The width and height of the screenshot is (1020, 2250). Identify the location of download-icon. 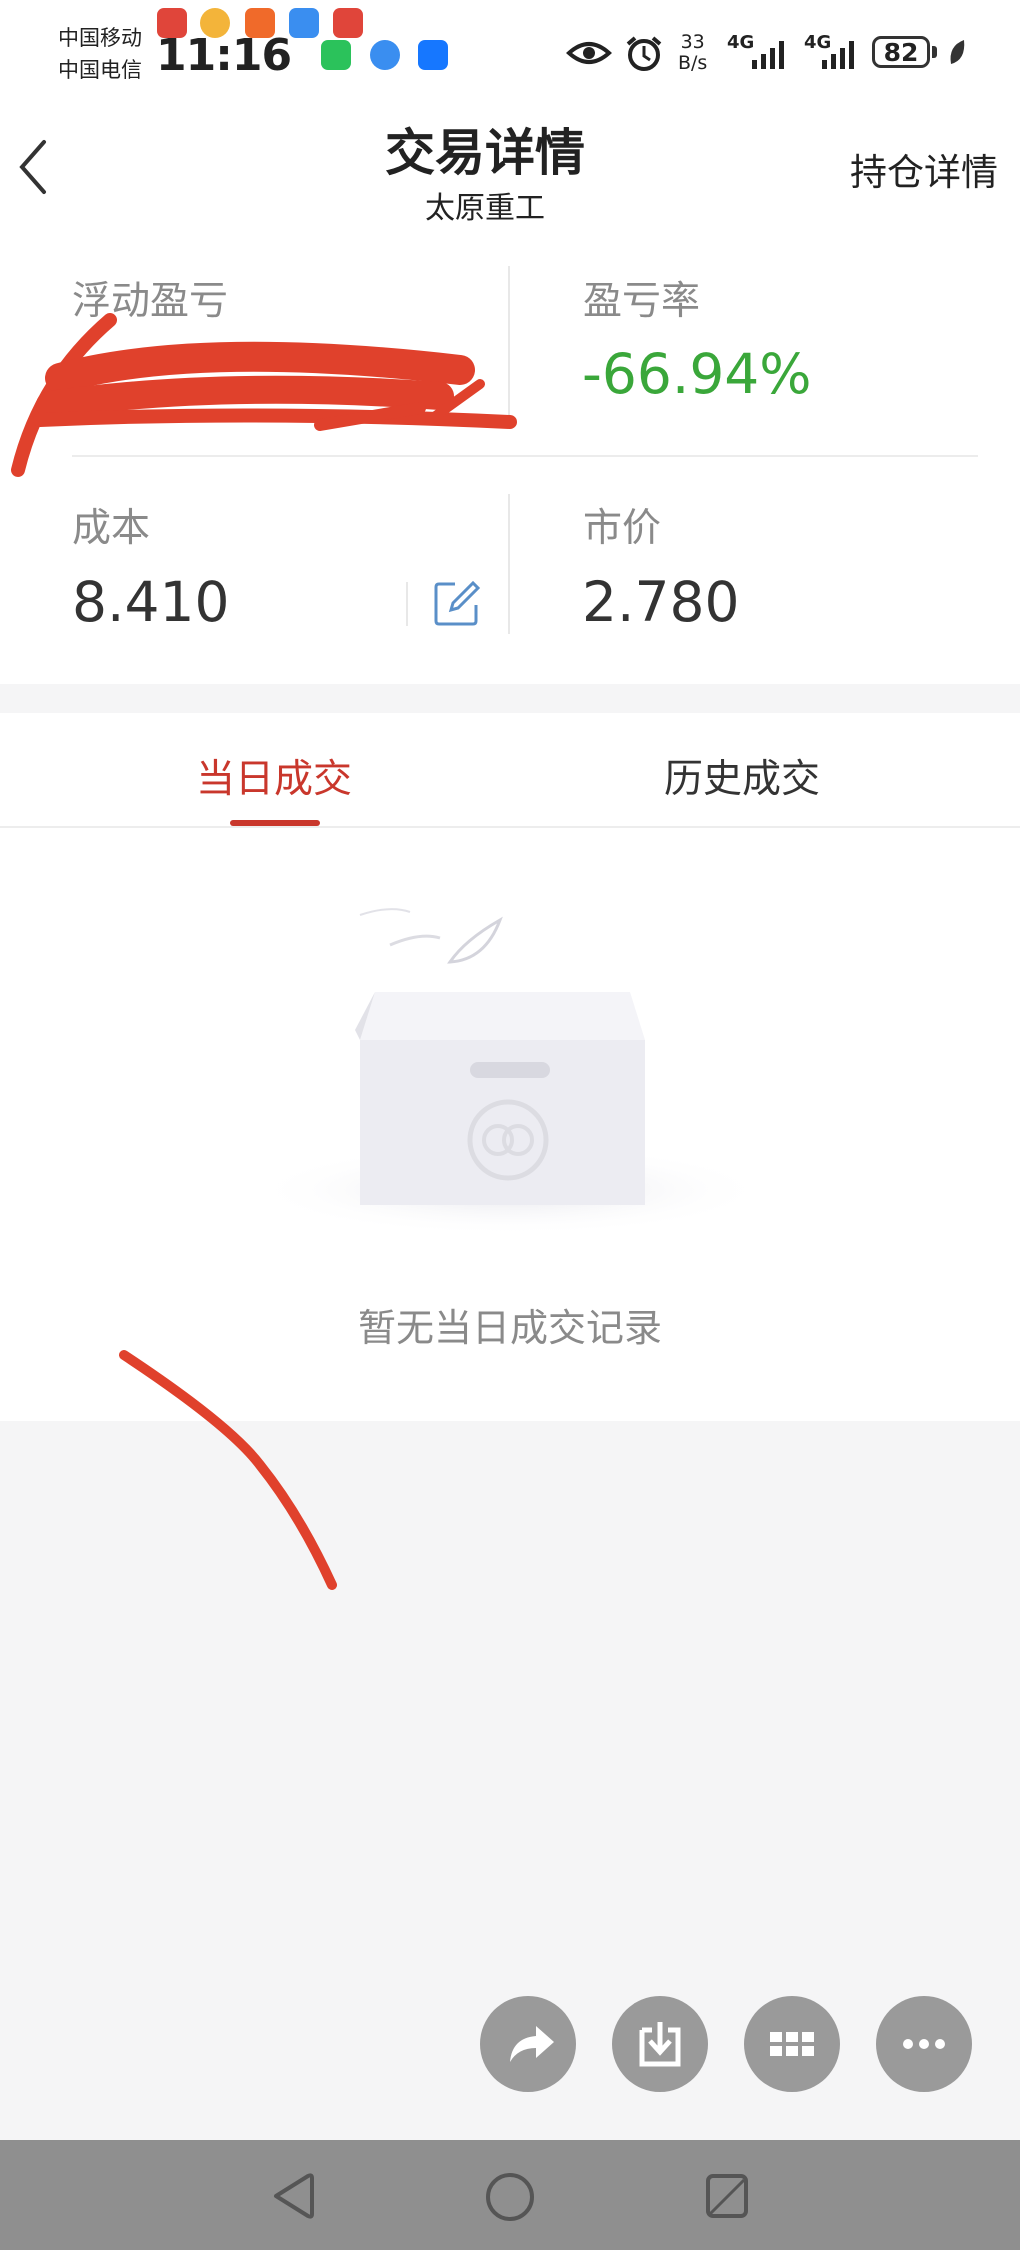
(660, 2044).